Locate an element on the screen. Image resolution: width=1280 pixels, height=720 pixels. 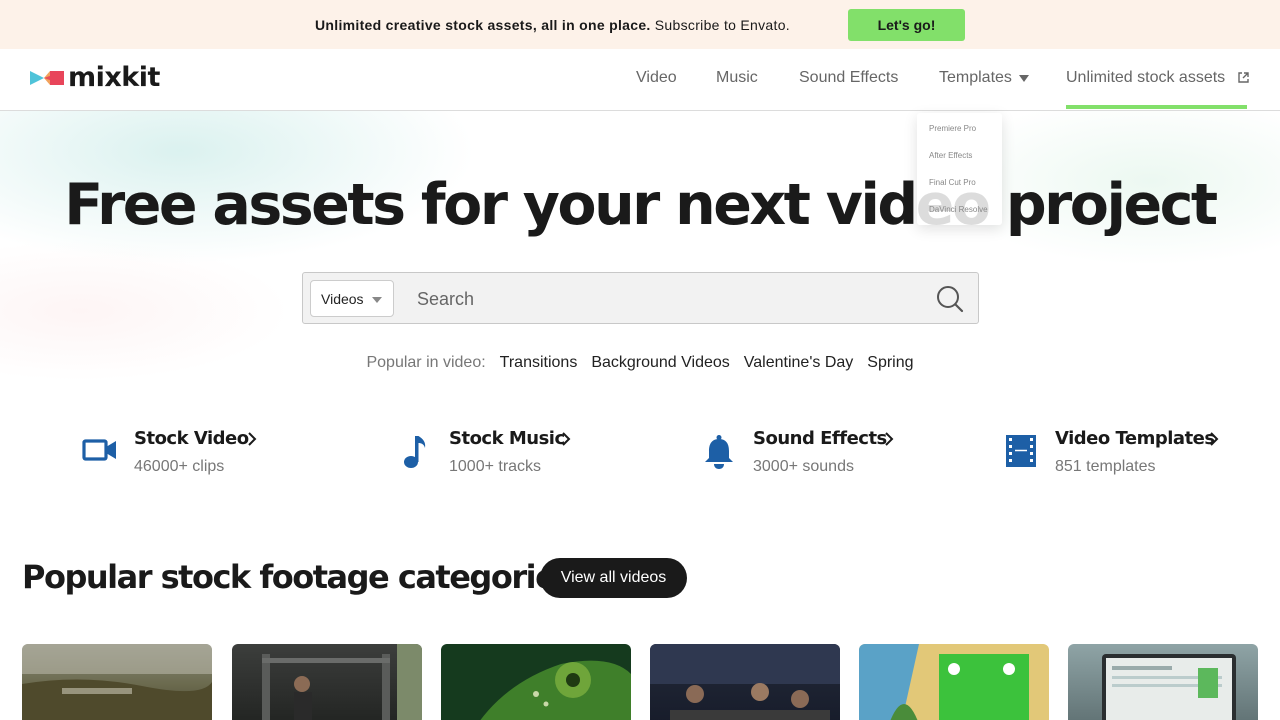
nav-active-indicator is located at coordinates (1156, 107).